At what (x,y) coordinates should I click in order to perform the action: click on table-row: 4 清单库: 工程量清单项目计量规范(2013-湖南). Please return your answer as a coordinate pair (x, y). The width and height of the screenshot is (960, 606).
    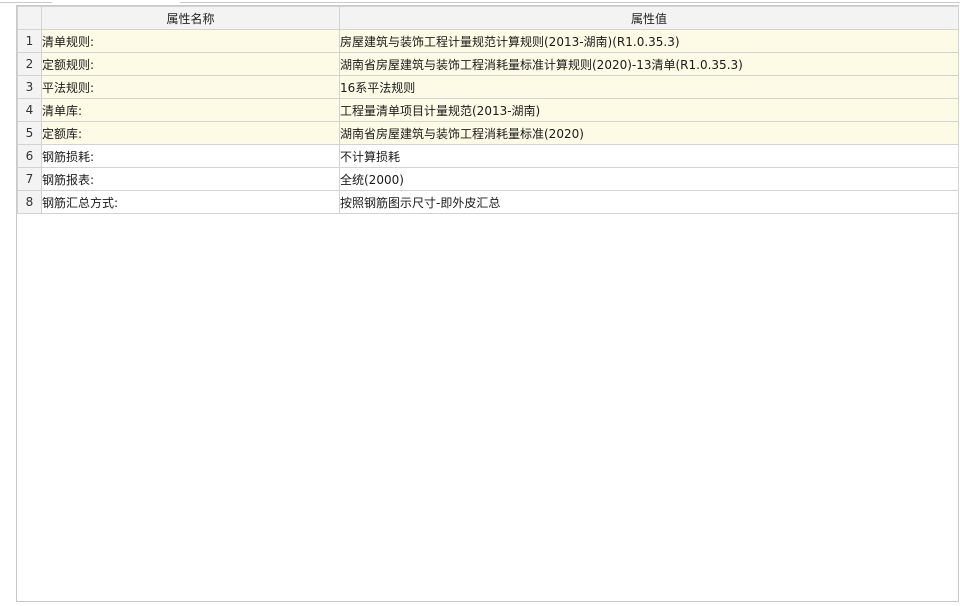
    Looking at the image, I should click on (488, 110).